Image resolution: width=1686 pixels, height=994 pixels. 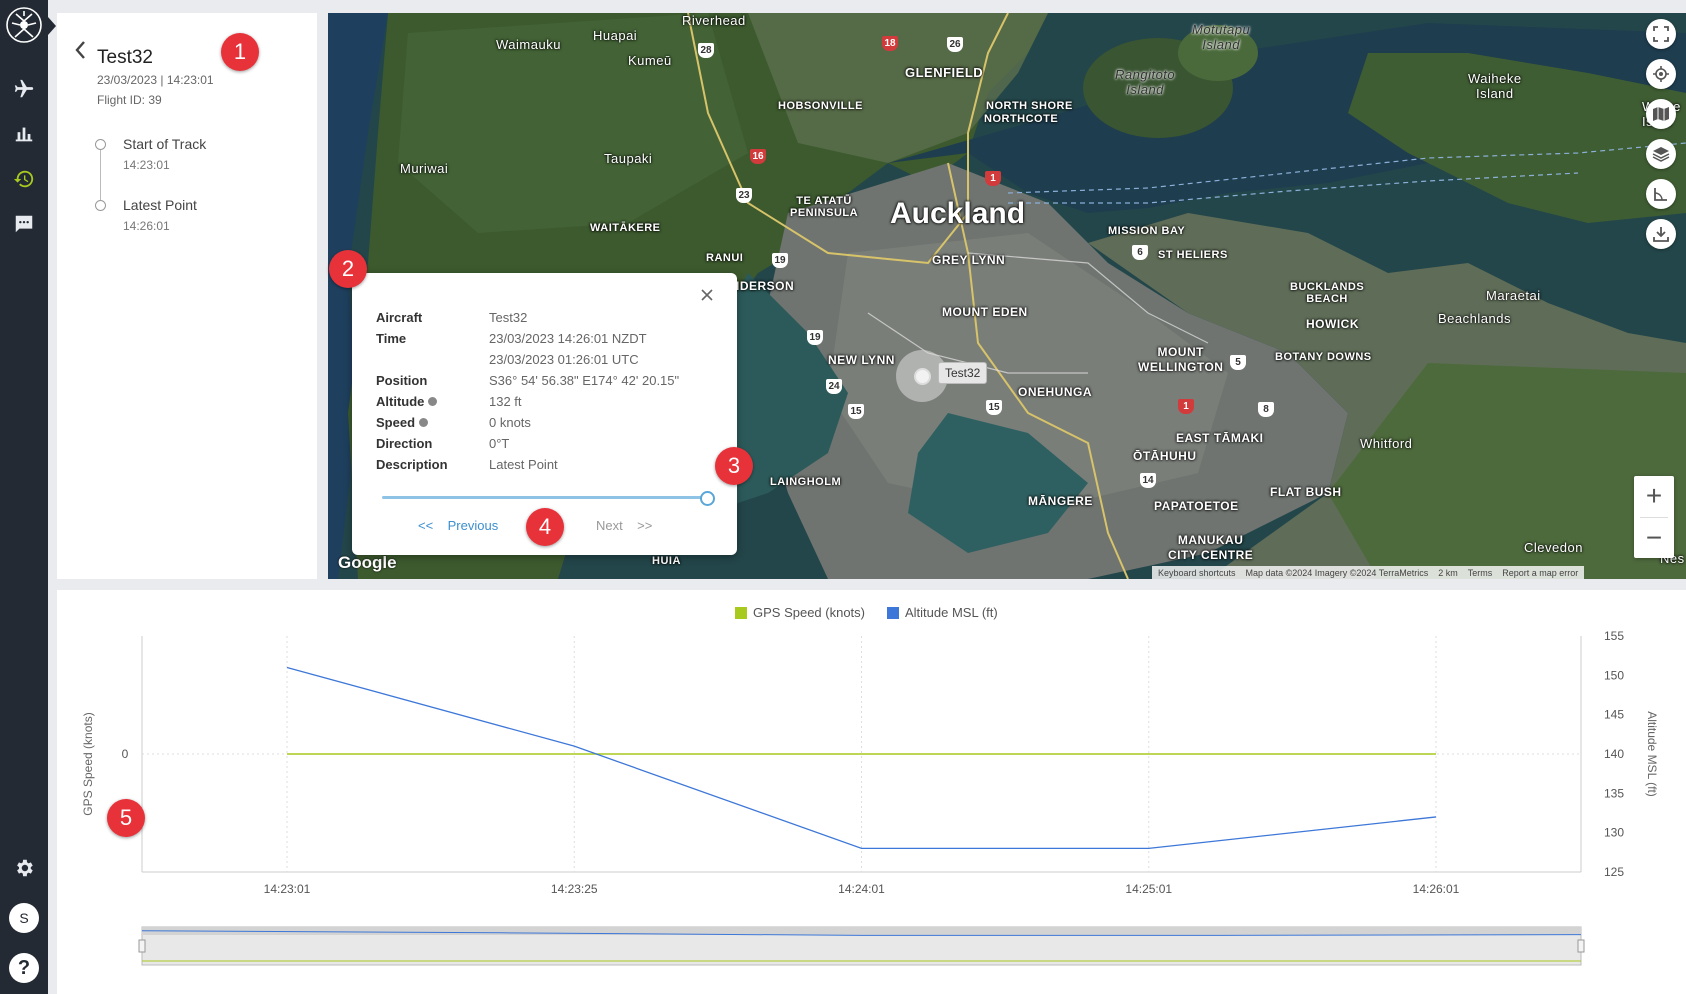 What do you see at coordinates (508, 317) in the screenshot?
I see `popup-value: Test32` at bounding box center [508, 317].